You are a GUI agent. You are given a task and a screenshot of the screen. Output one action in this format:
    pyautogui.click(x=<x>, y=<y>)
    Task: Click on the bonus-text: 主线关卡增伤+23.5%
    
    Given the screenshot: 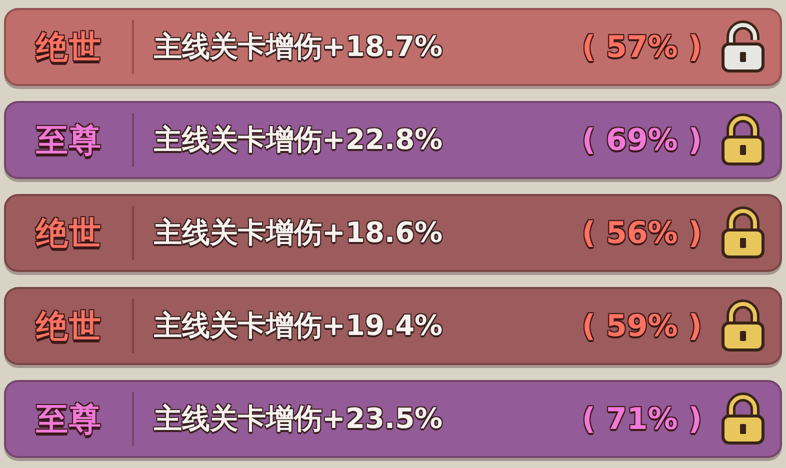 What is the action you would take?
    pyautogui.click(x=298, y=419)
    